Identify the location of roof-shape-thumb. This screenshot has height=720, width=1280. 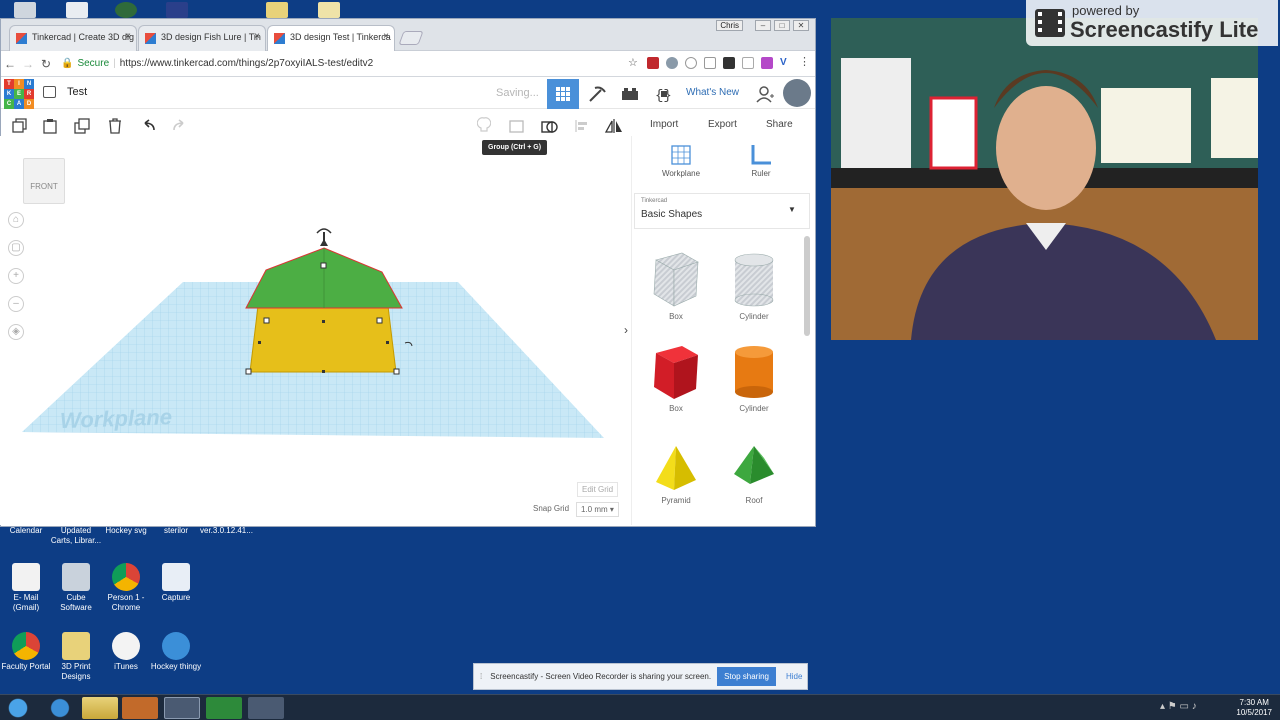
(754, 466).